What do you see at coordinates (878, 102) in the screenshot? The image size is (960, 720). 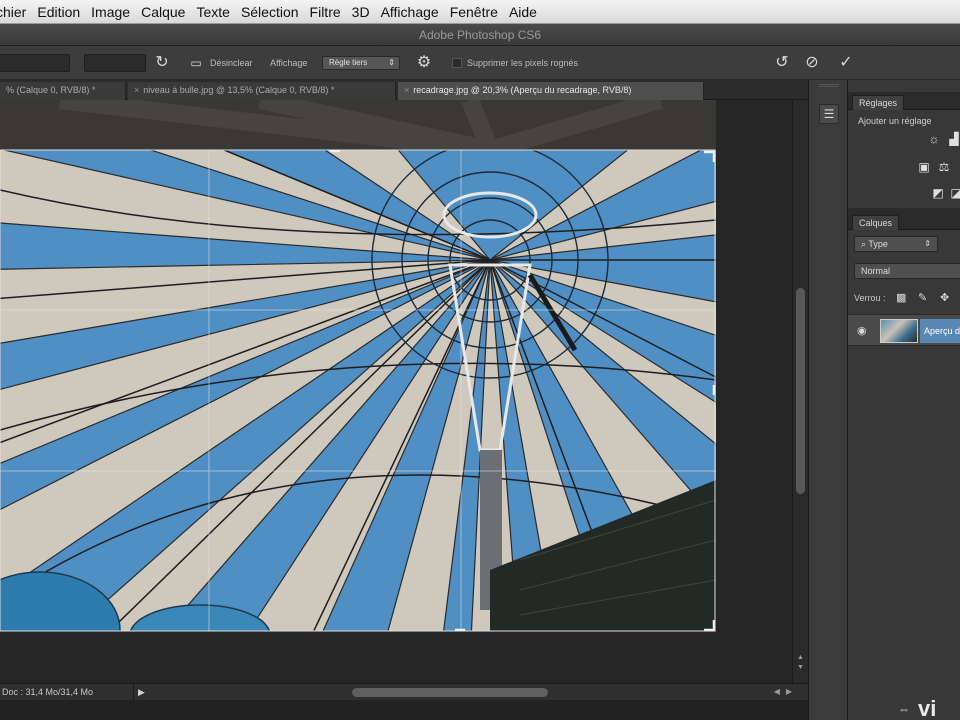 I see `tab-adjustments: Réglages` at bounding box center [878, 102].